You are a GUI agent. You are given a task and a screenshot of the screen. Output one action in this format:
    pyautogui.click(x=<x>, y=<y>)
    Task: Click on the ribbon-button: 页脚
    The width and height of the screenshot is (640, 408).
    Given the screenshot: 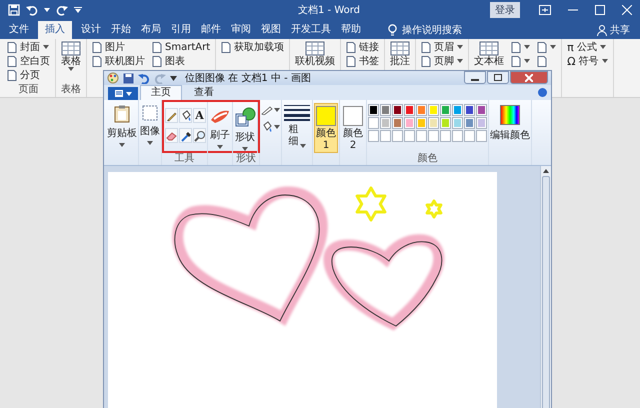 What is the action you would take?
    pyautogui.click(x=442, y=61)
    